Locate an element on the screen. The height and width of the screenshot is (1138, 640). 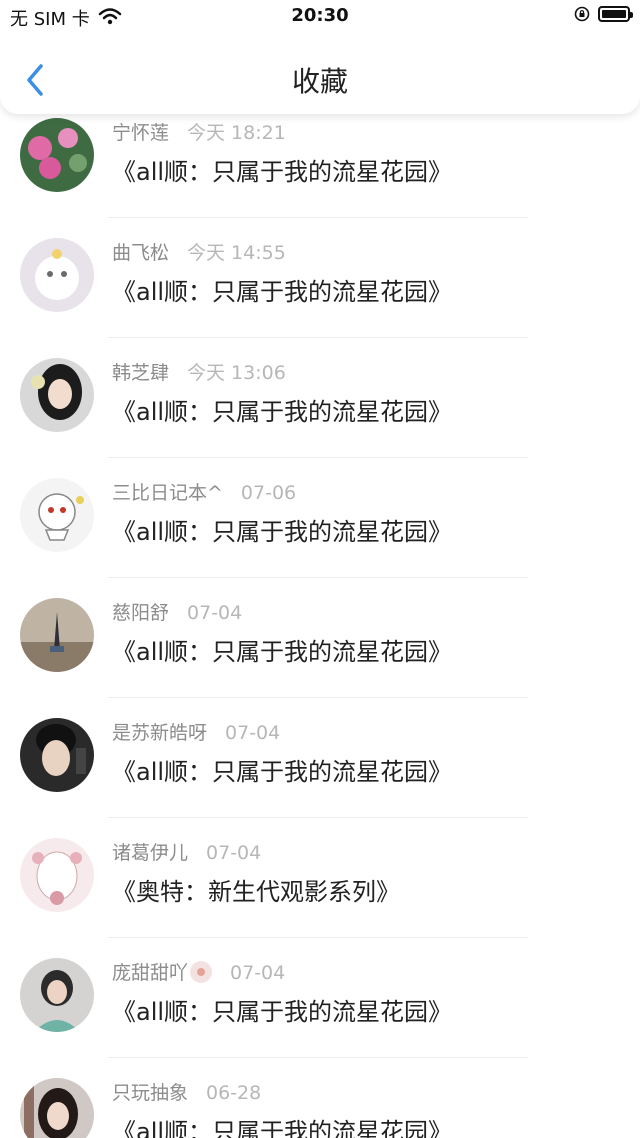
battery-icon is located at coordinates (615, 14).